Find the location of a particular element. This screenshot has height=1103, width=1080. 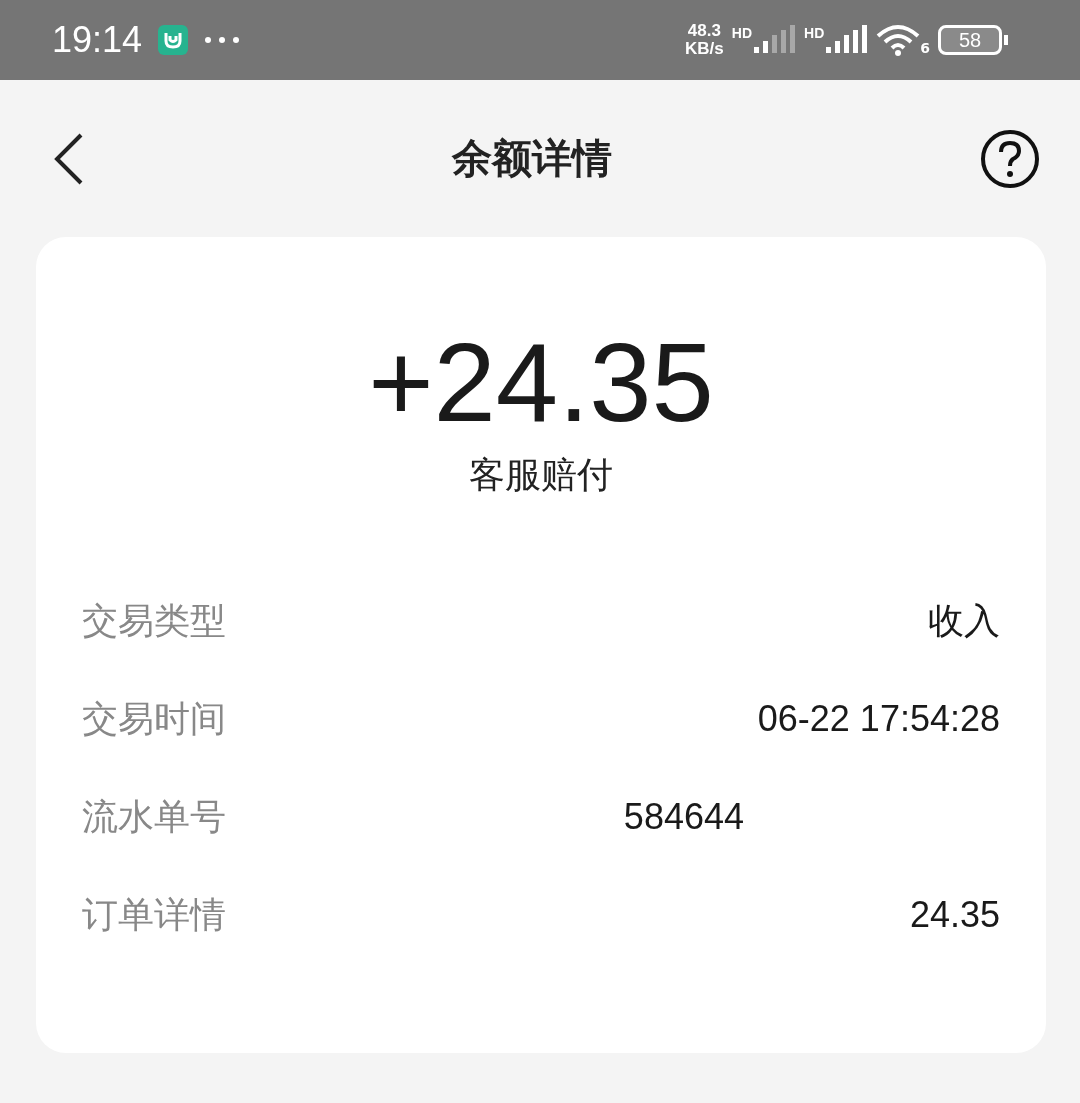

battery-indicator: 58 is located at coordinates (970, 40).